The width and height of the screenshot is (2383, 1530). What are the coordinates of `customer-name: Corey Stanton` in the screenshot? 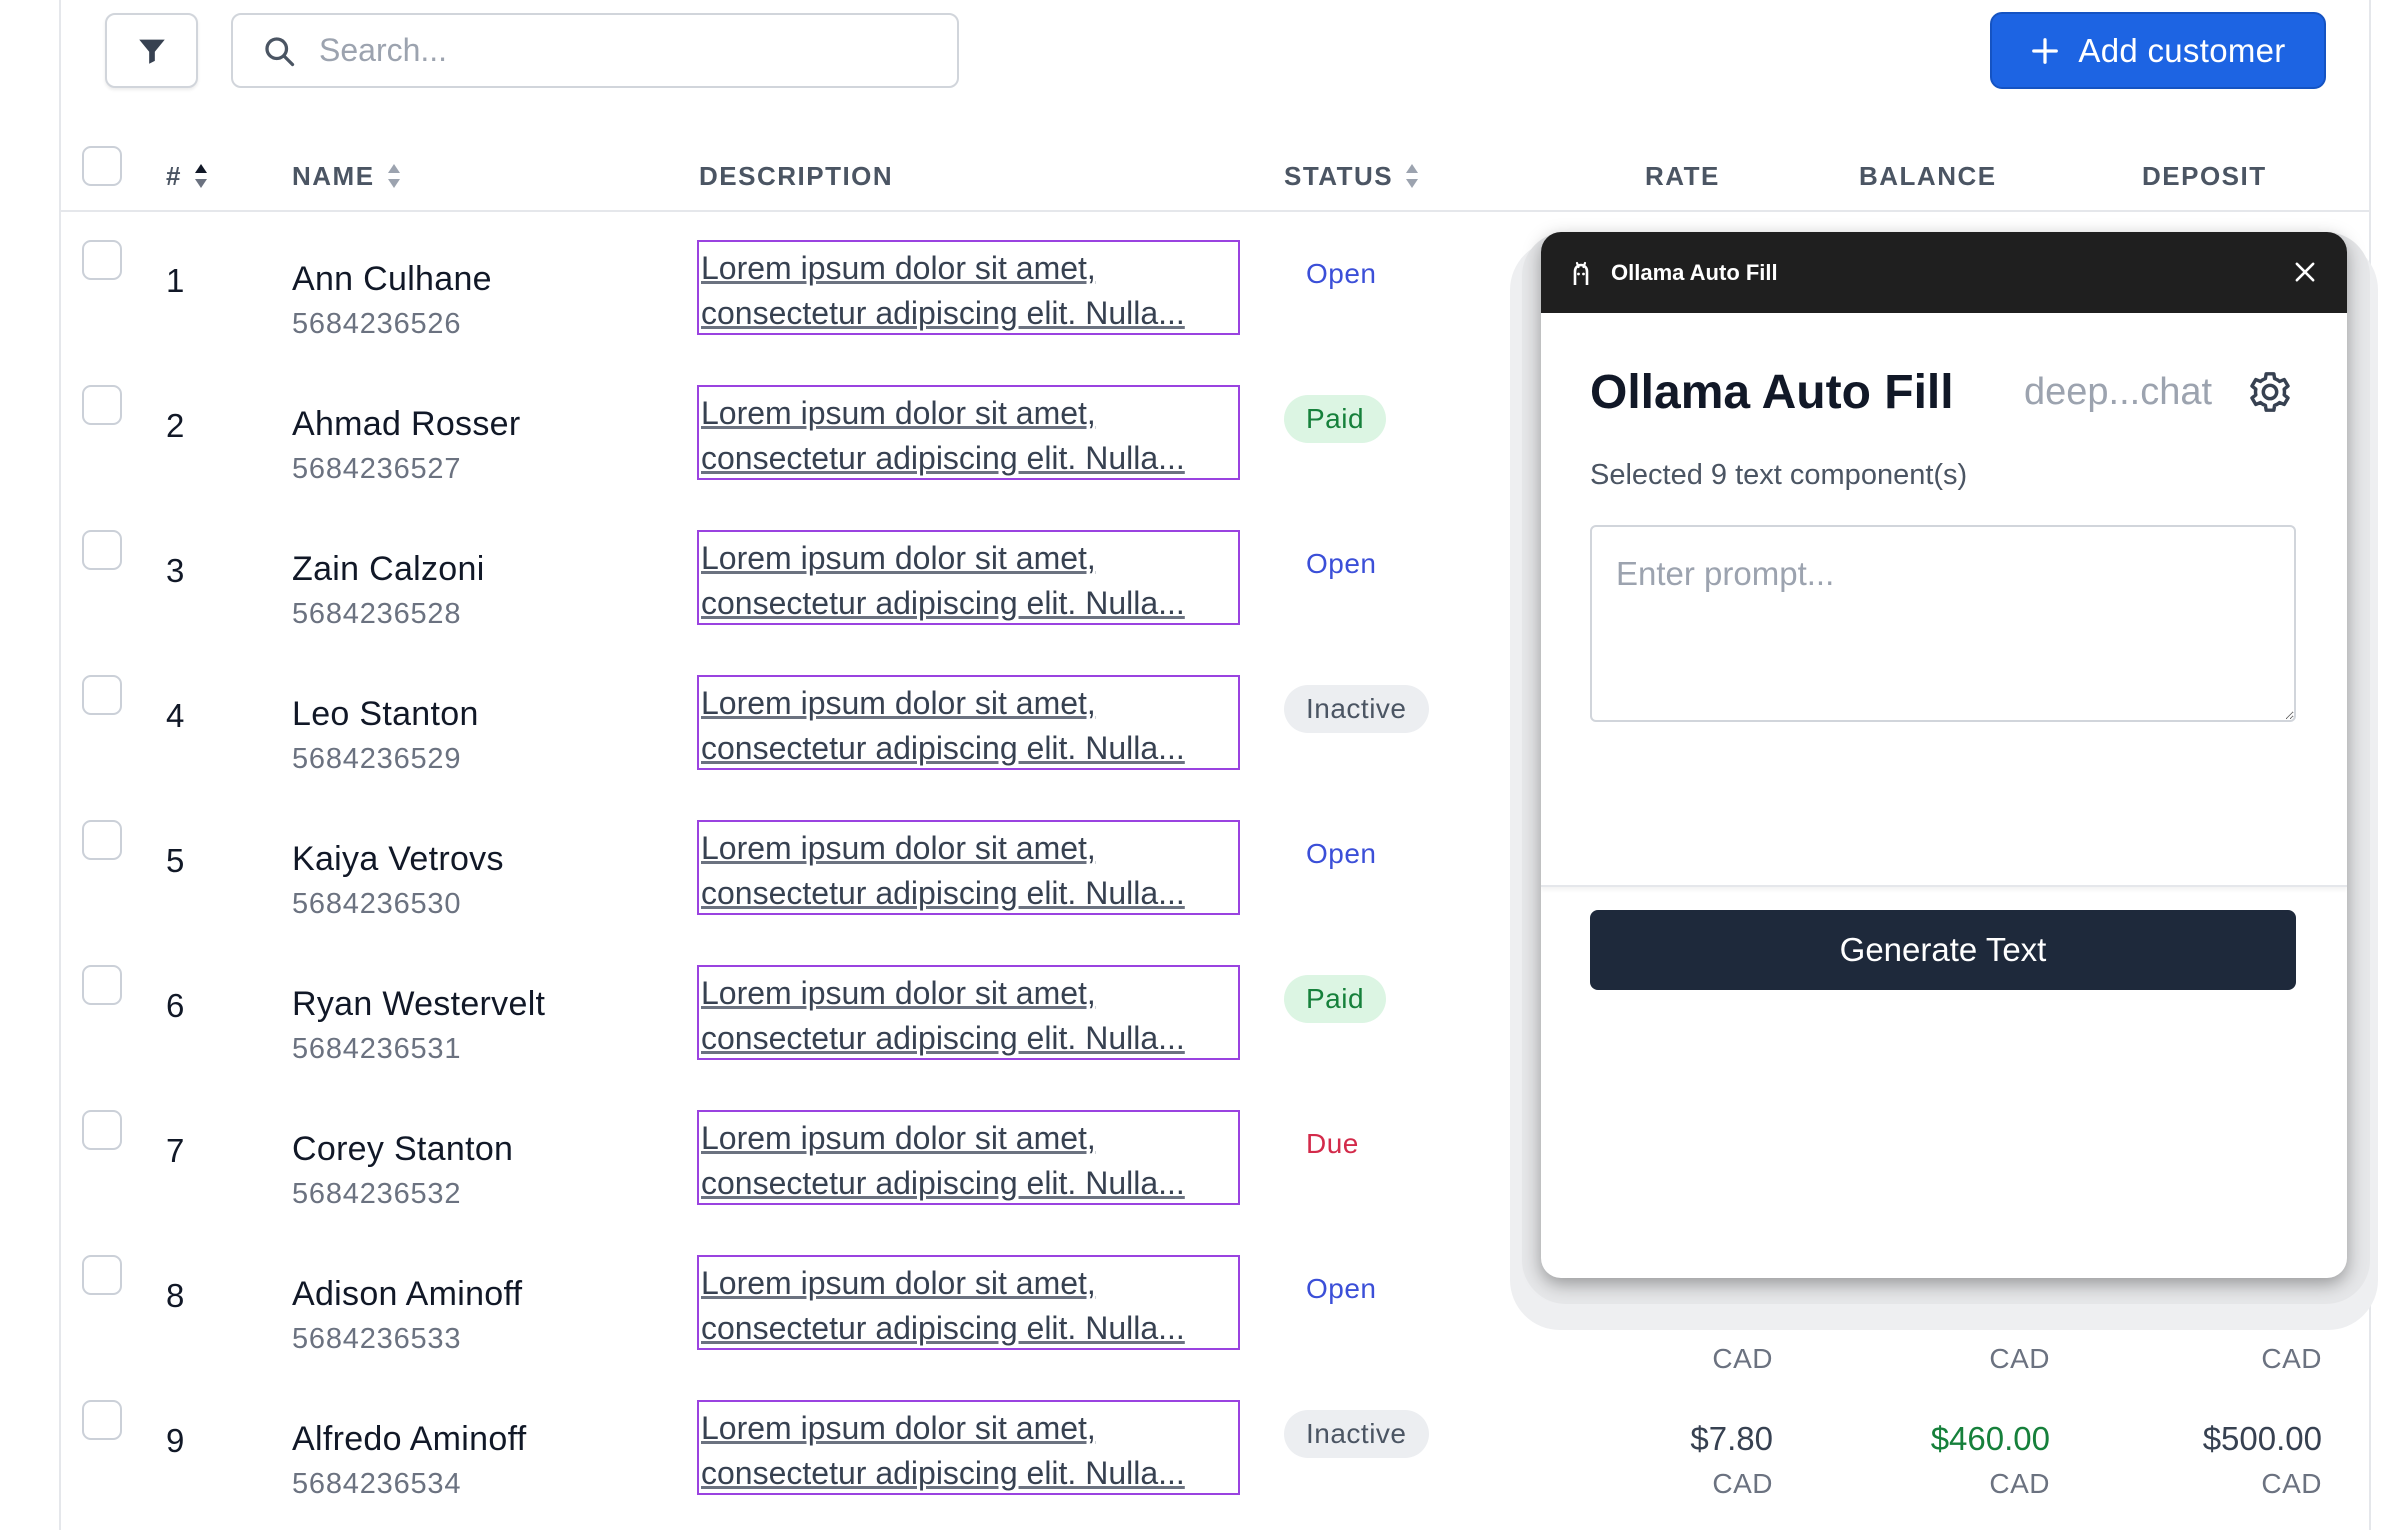 It's located at (403, 1149).